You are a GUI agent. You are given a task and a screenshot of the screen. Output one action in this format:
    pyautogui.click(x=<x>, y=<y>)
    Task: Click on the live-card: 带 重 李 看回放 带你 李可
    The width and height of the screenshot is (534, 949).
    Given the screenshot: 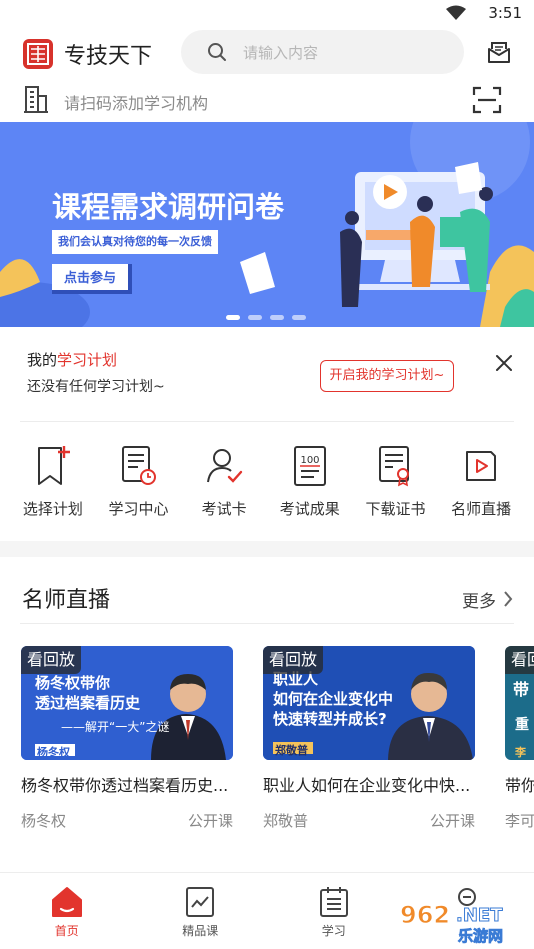 What is the action you would take?
    pyautogui.click(x=519, y=738)
    